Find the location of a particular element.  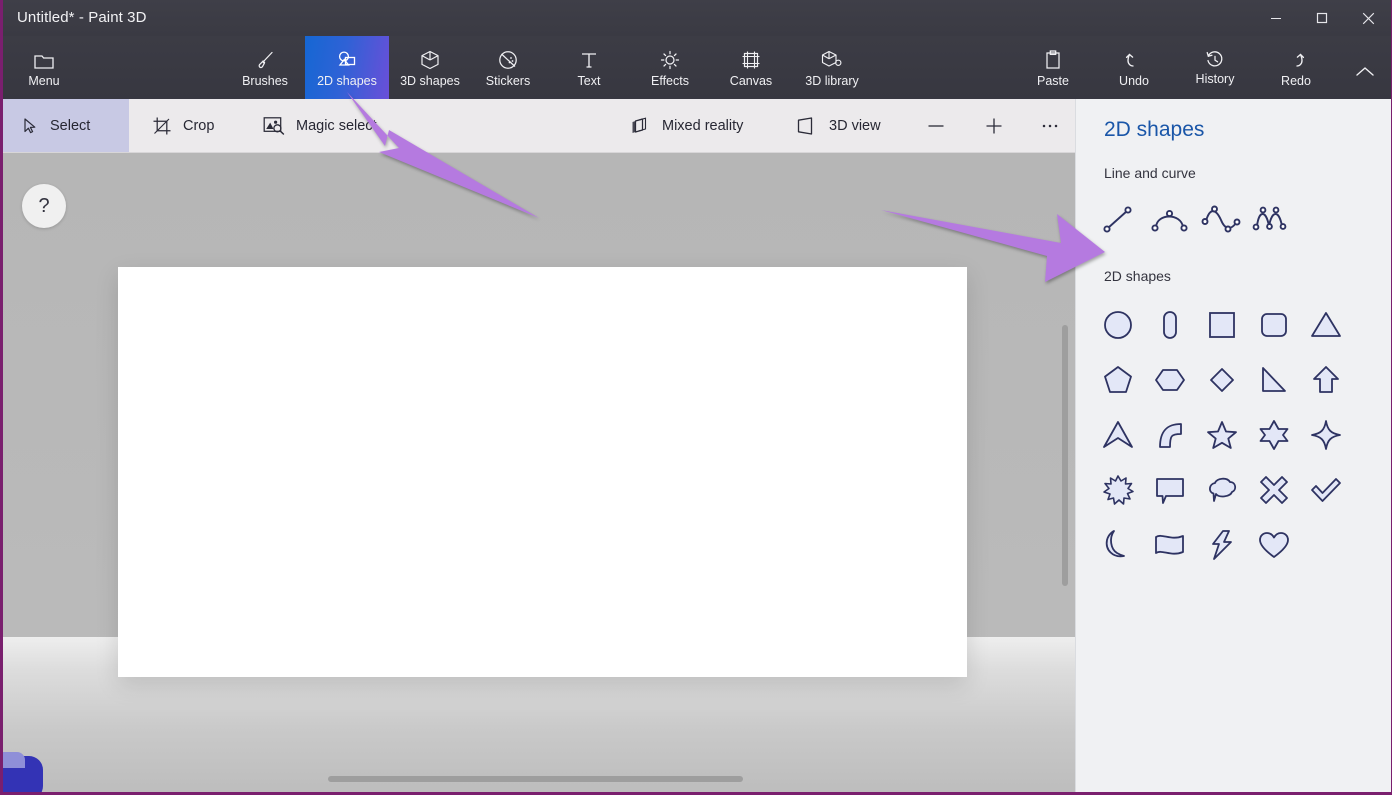

vertical-scrollbar is located at coordinates (1065, 455).